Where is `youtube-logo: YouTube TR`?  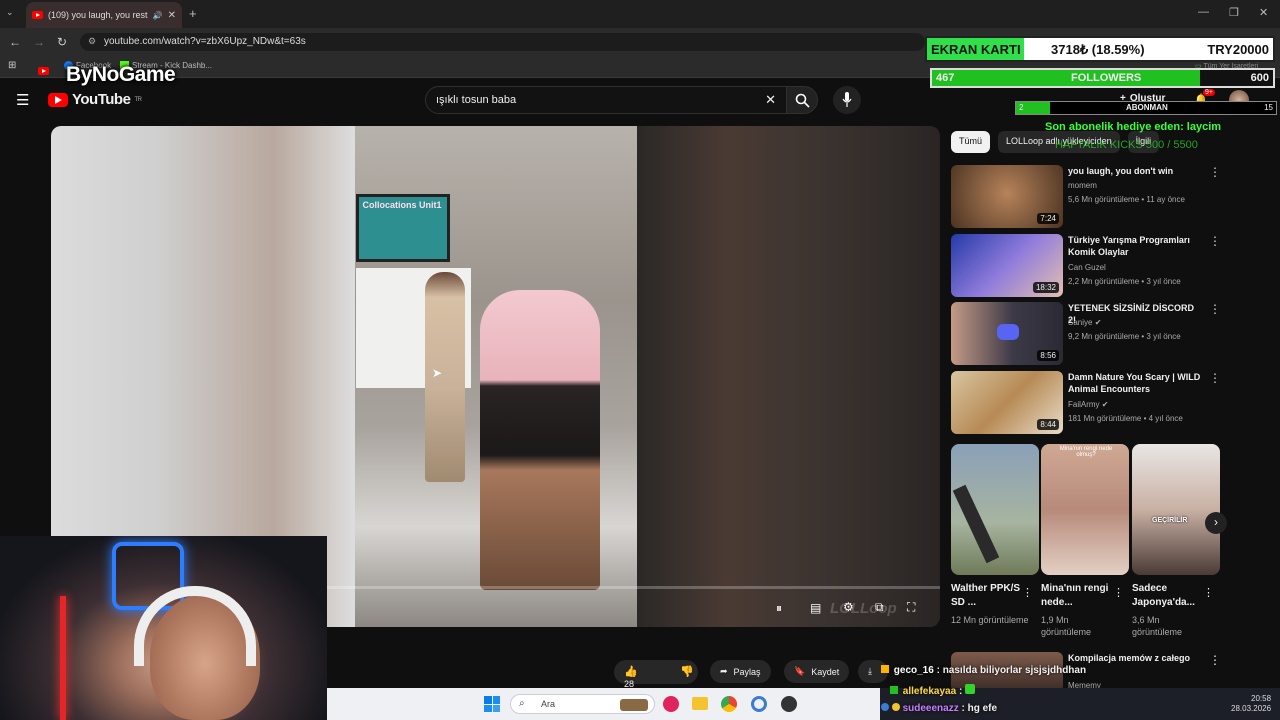 youtube-logo: YouTube TR is located at coordinates (95, 99).